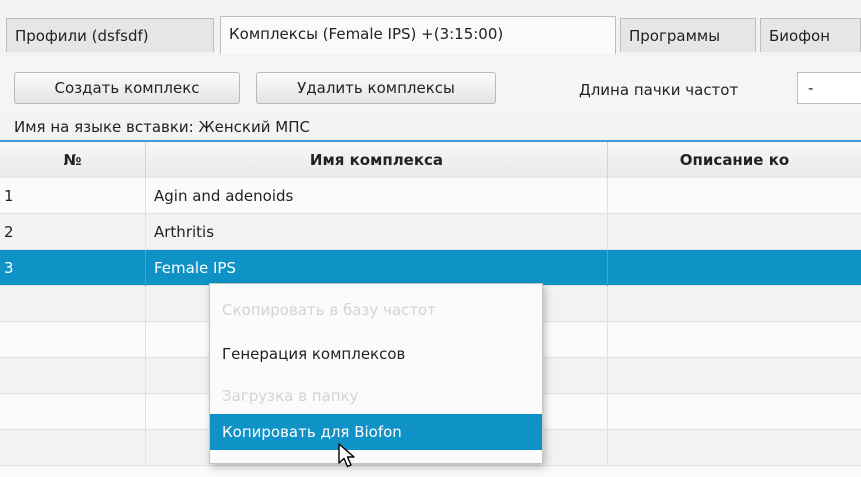 Image resolution: width=861 pixels, height=477 pixels. What do you see at coordinates (376, 88) in the screenshot?
I see `delete-complexes-button: Удалить комплексы` at bounding box center [376, 88].